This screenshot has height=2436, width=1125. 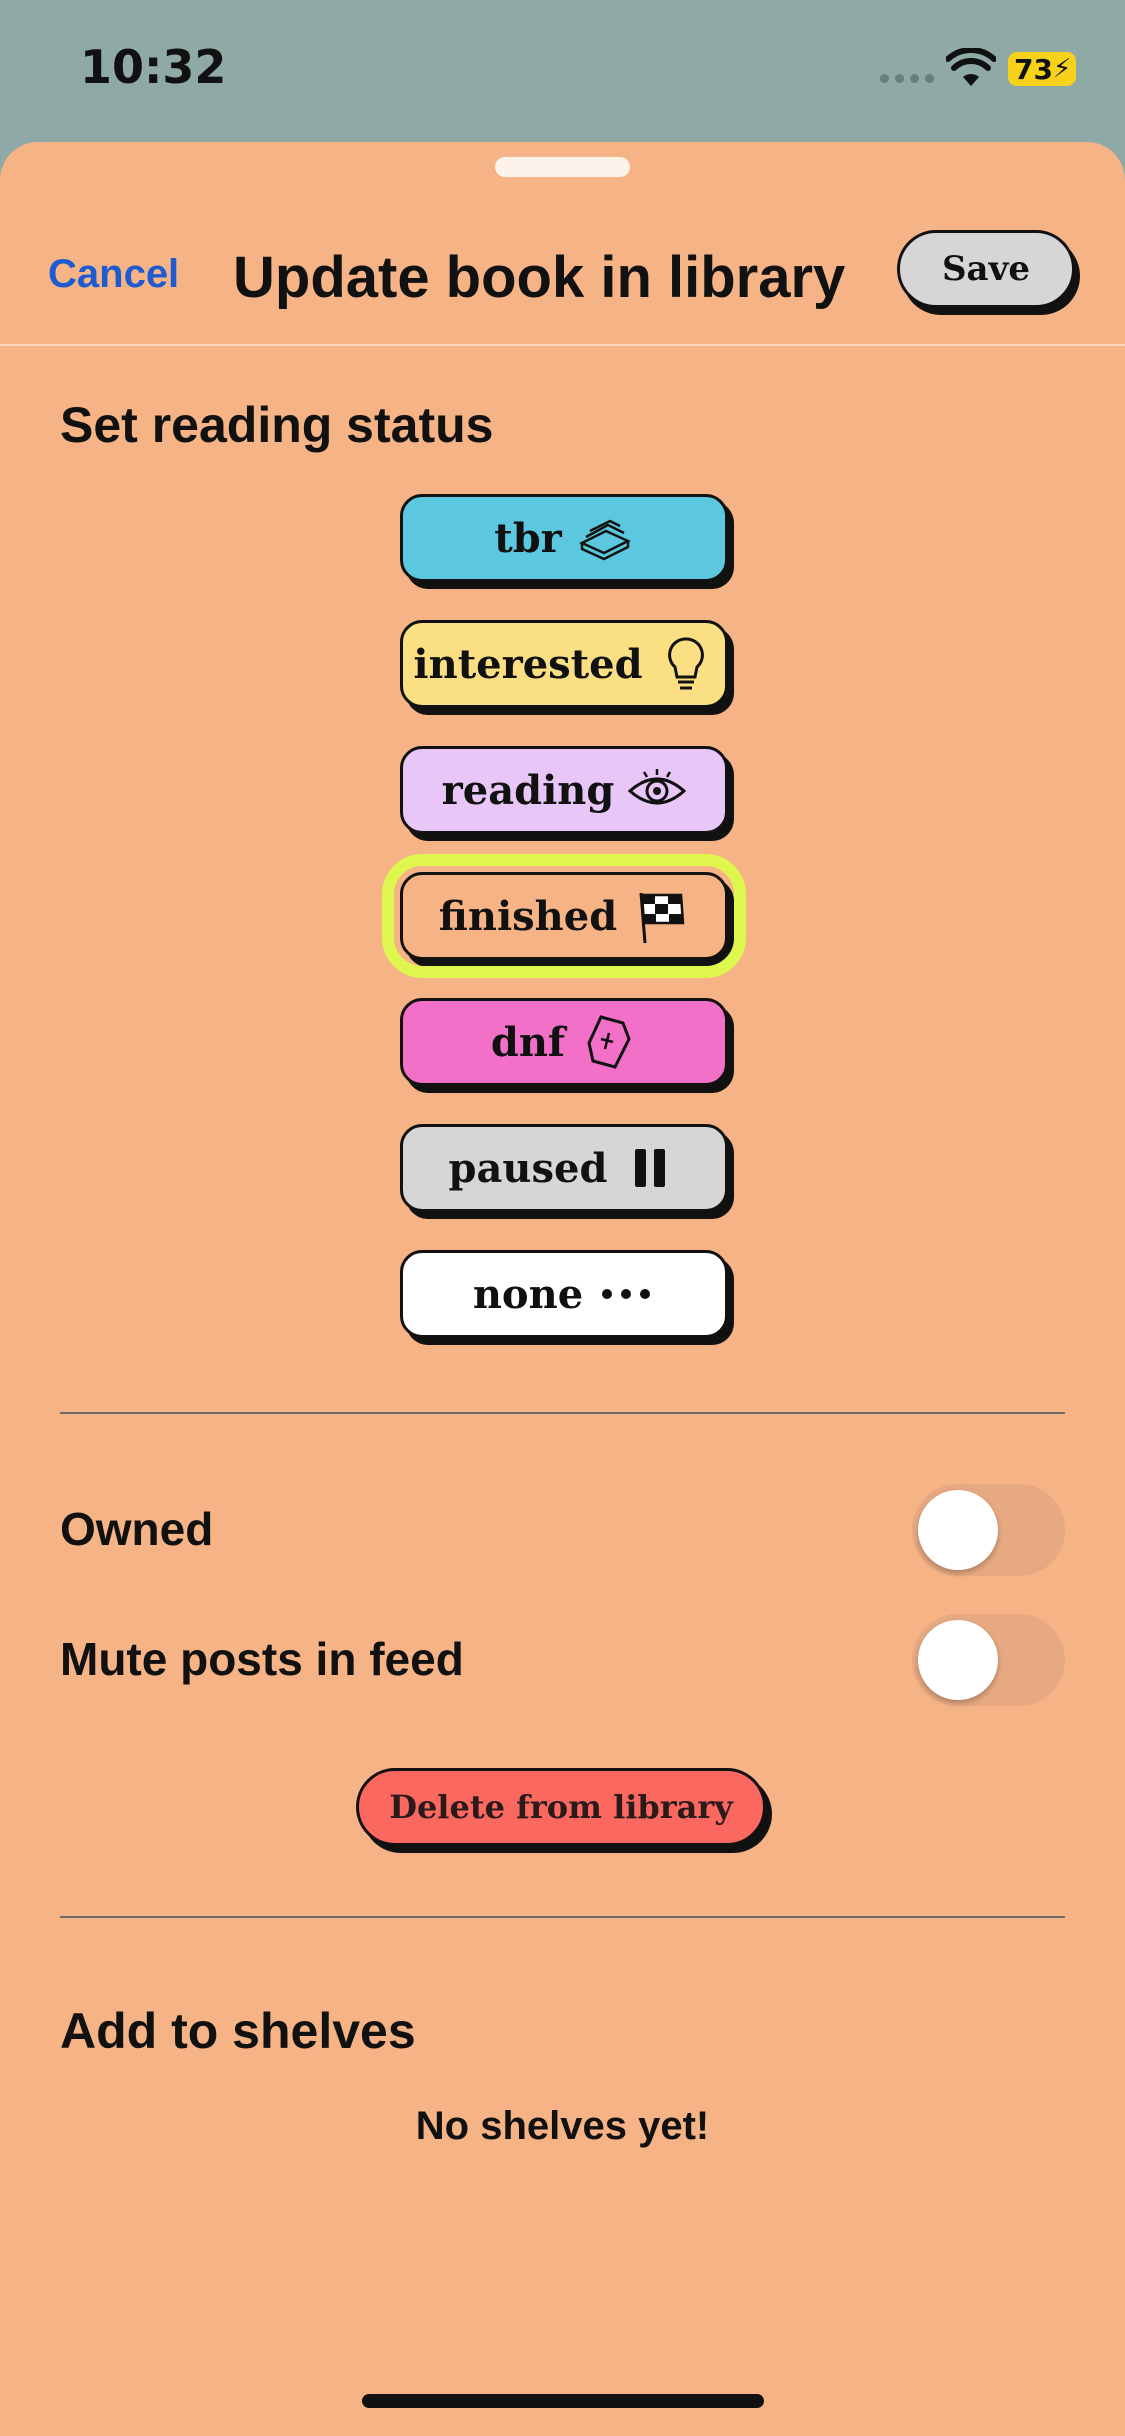 What do you see at coordinates (528, 790) in the screenshot?
I see `status-label: reading` at bounding box center [528, 790].